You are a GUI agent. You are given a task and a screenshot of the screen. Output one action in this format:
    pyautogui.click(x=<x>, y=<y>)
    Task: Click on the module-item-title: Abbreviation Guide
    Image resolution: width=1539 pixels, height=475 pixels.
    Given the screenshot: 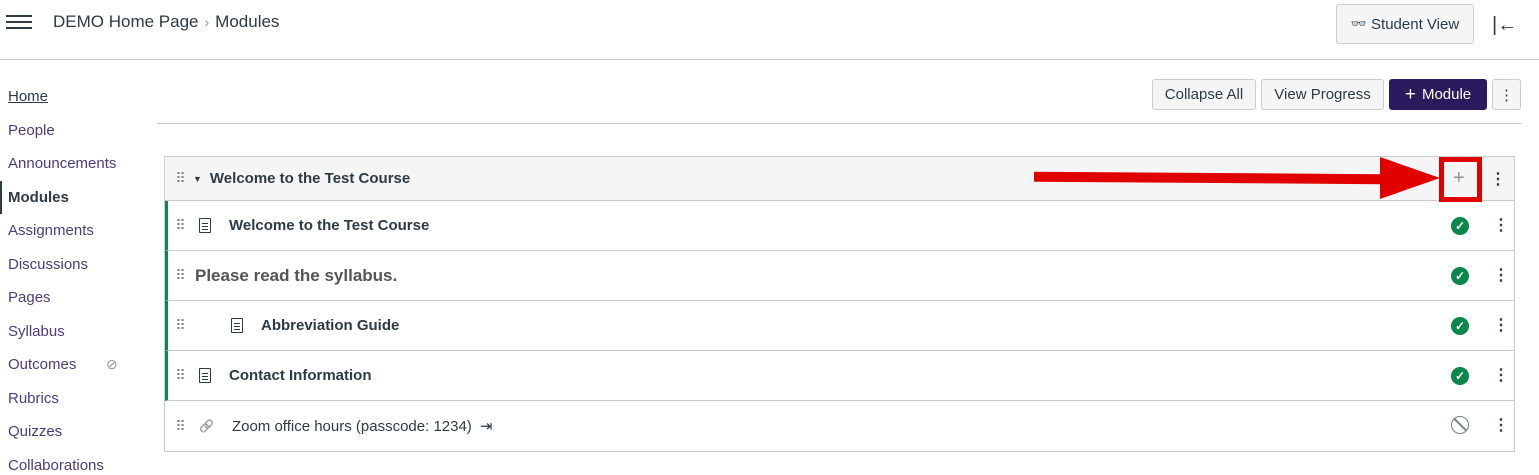 What is the action you would take?
    pyautogui.click(x=330, y=325)
    